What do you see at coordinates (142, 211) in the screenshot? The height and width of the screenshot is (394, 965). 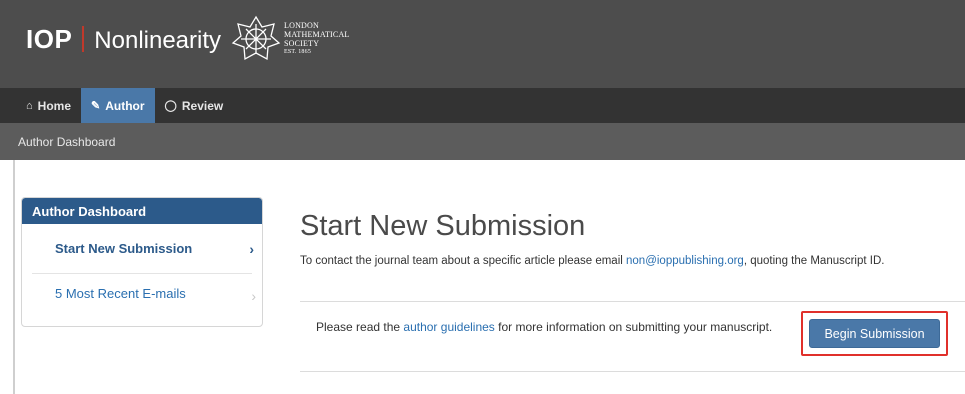 I see `sidebar-title: Author Dashboard` at bounding box center [142, 211].